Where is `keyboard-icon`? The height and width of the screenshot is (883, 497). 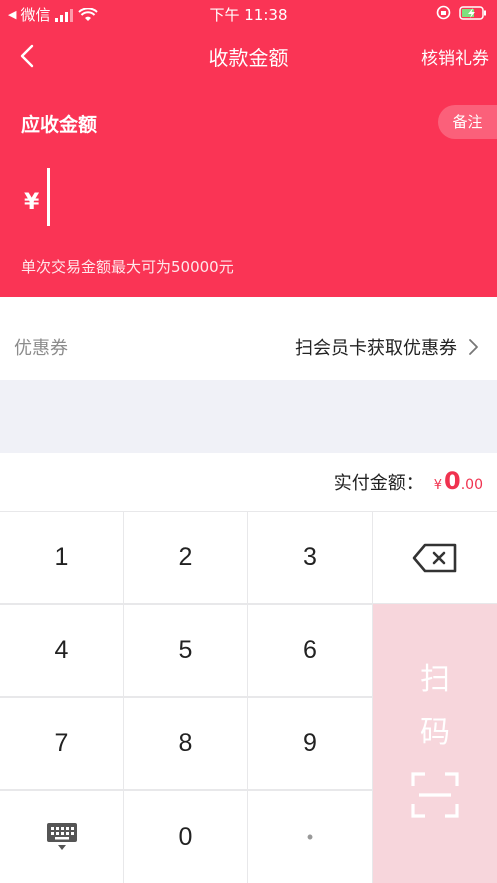 keyboard-icon is located at coordinates (61, 836).